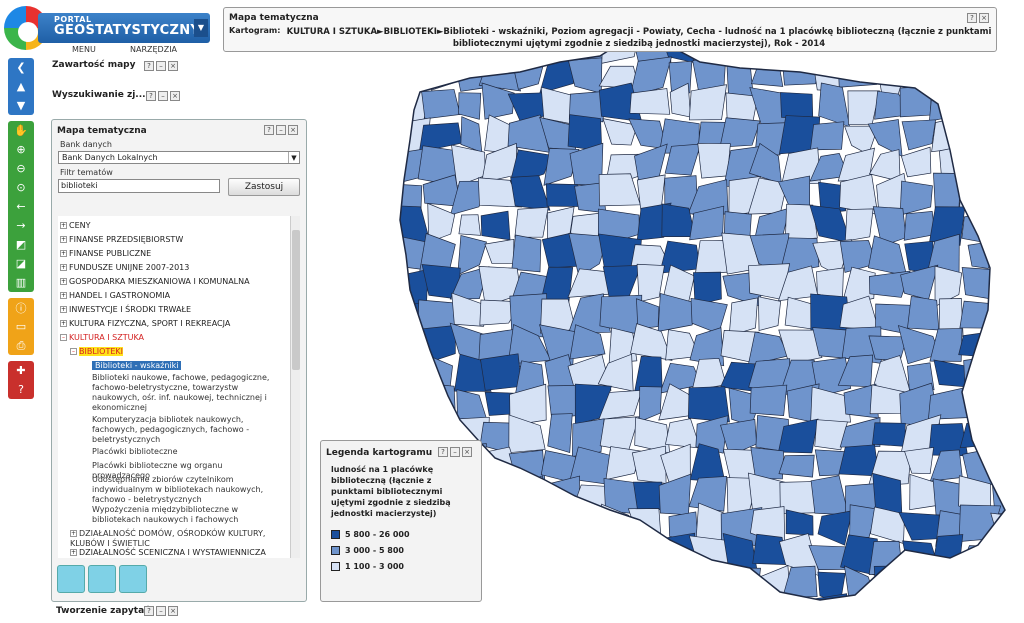 Image resolution: width=1024 pixels, height=623 pixels. I want to click on tools-link: NARZĘDZIA, so click(153, 49).